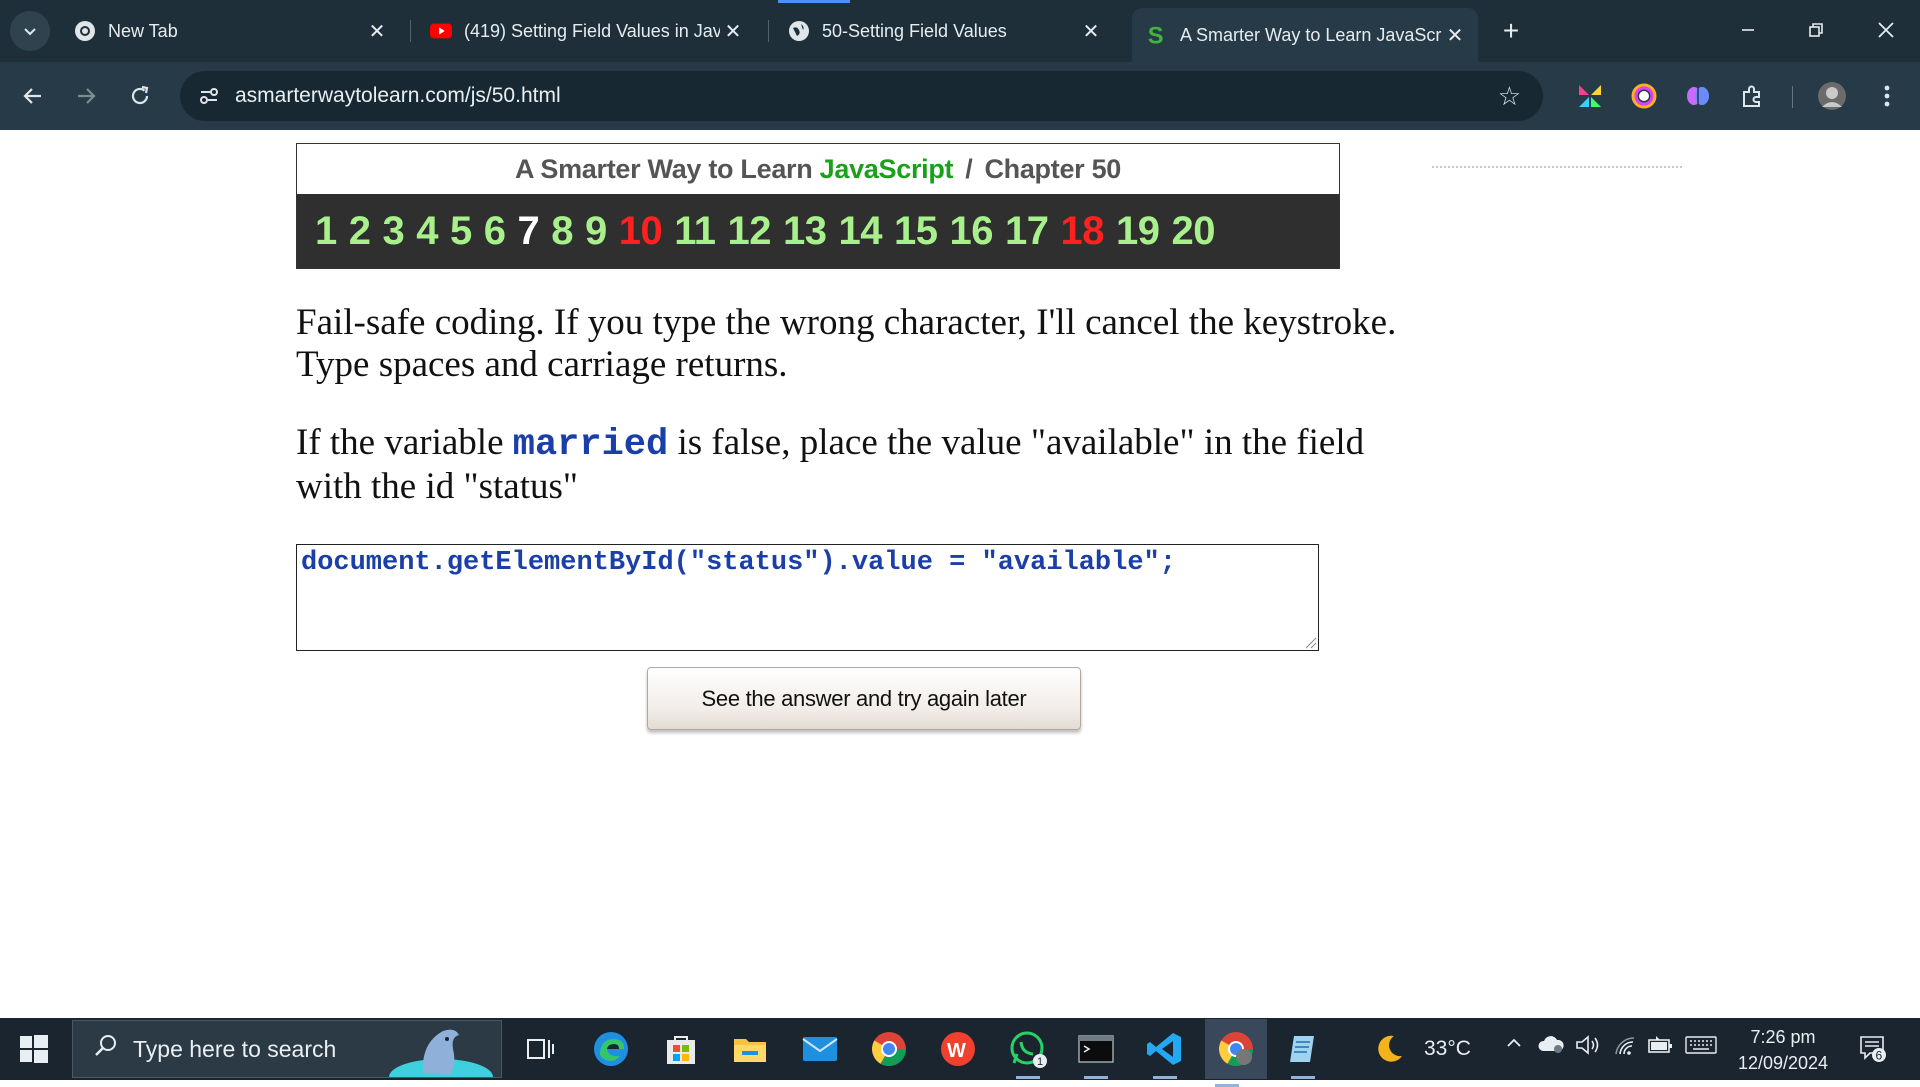 The height and width of the screenshot is (1087, 1920). Describe the element at coordinates (562, 231) in the screenshot. I see `exercise-number-link: 8` at that location.